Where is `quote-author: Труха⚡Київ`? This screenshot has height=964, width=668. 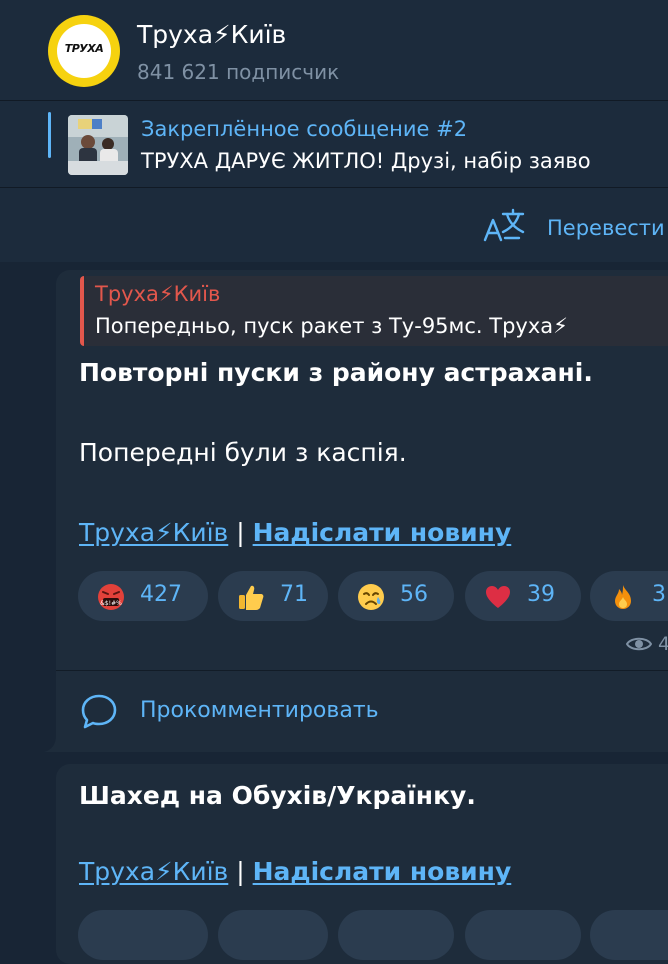 quote-author: Труха⚡Київ is located at coordinates (158, 294).